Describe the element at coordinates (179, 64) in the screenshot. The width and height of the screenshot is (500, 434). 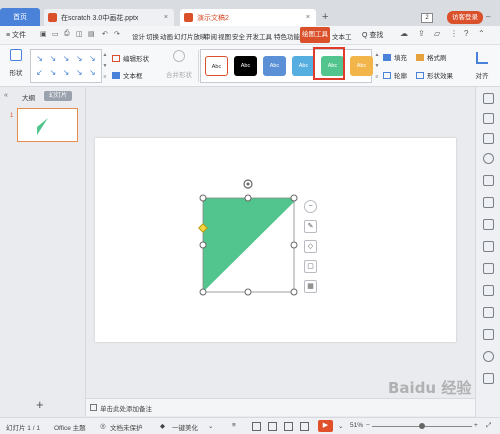
I see `merge-shape-button: 合并形状` at that location.